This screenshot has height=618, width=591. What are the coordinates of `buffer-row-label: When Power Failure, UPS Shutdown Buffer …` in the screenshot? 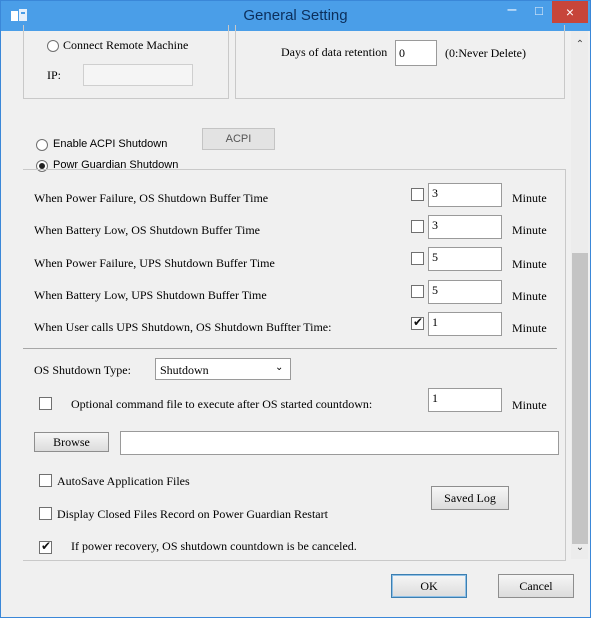 It's located at (154, 263).